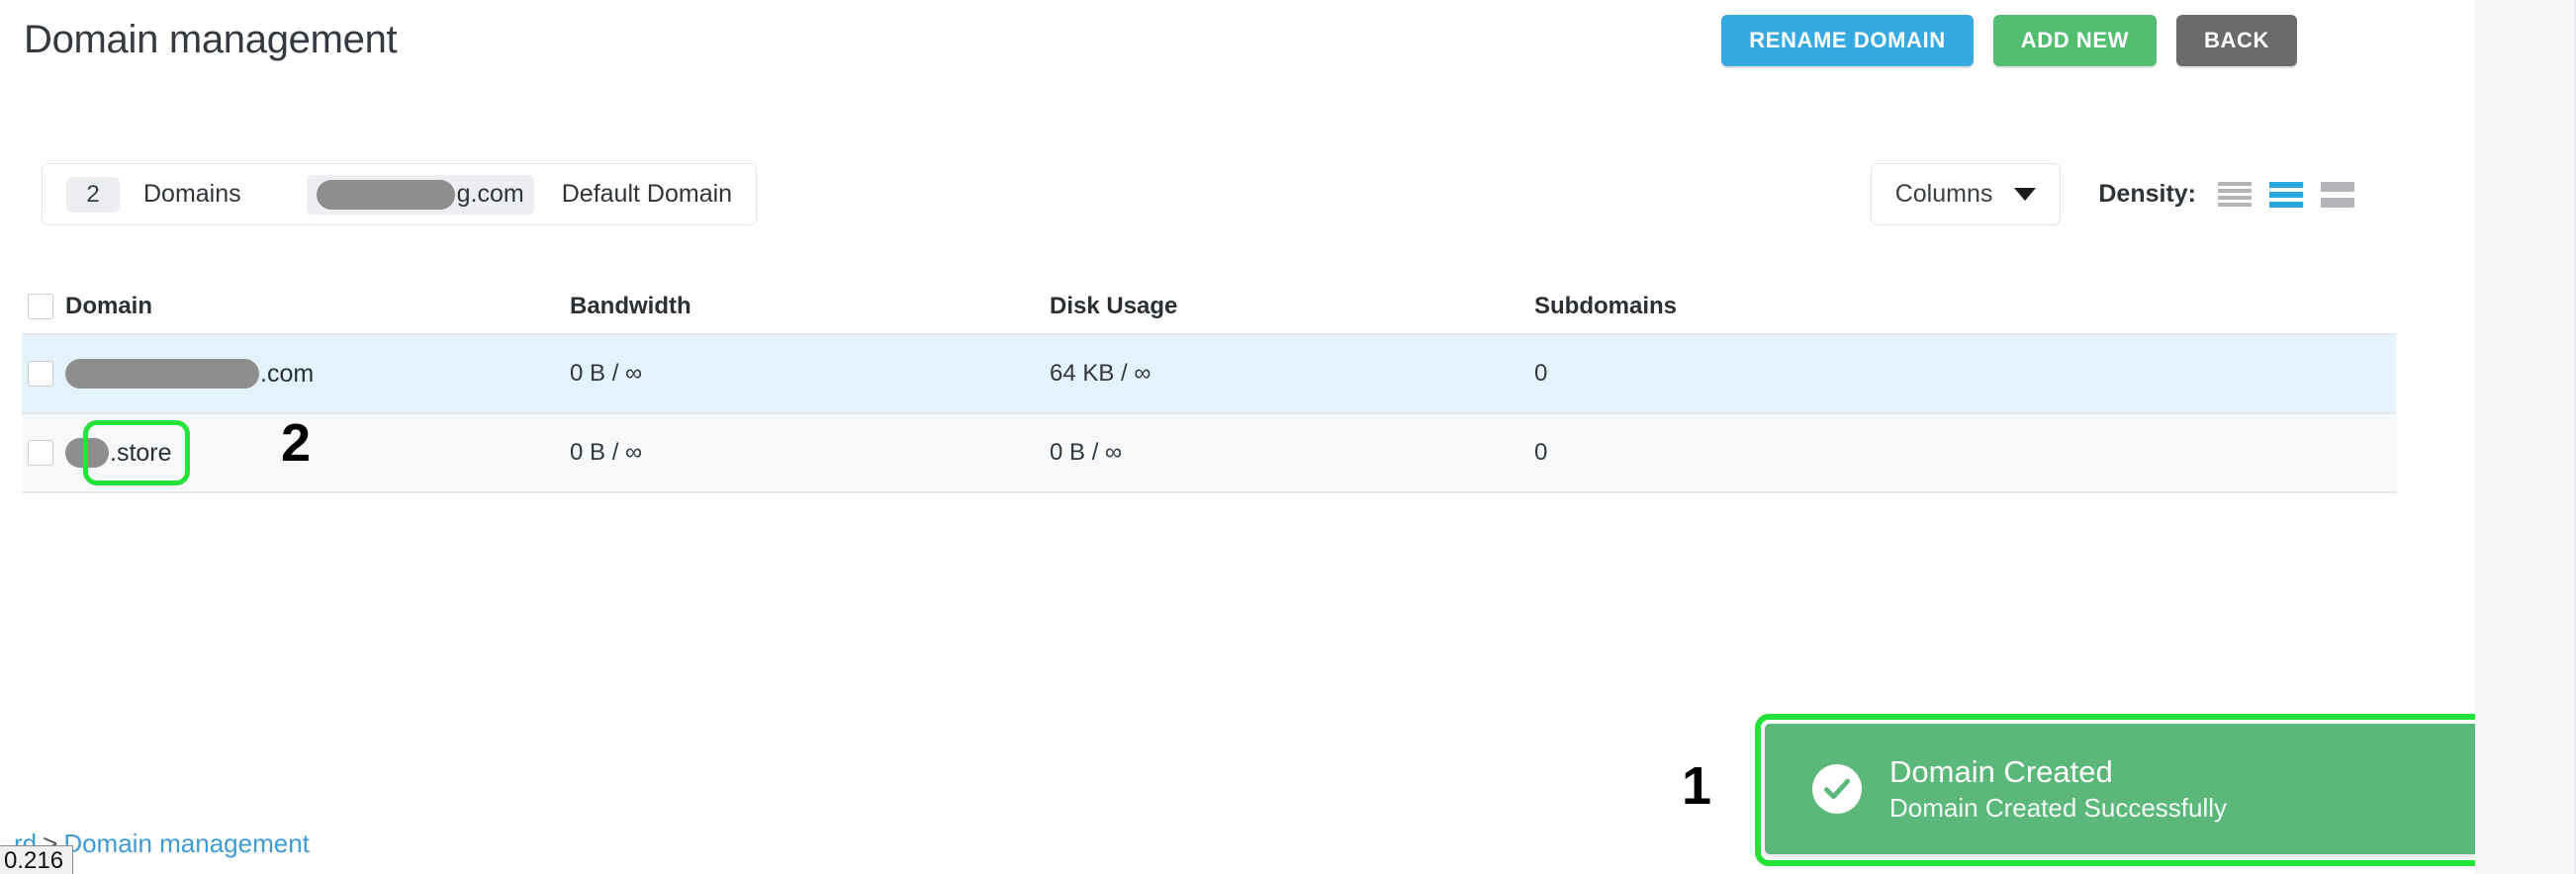 The width and height of the screenshot is (2576, 874). Describe the element at coordinates (1086, 452) in the screenshot. I see `cell-disk-usage: 0 B / ∞` at that location.